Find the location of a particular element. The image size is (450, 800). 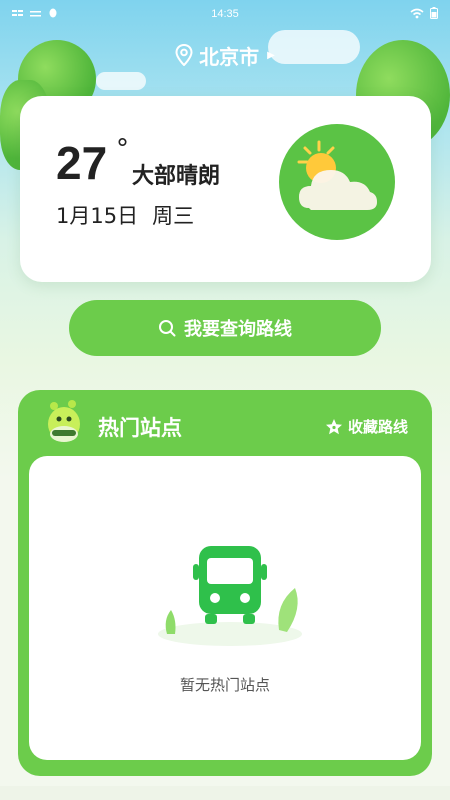

temperature-value: 27 is located at coordinates (82, 163).